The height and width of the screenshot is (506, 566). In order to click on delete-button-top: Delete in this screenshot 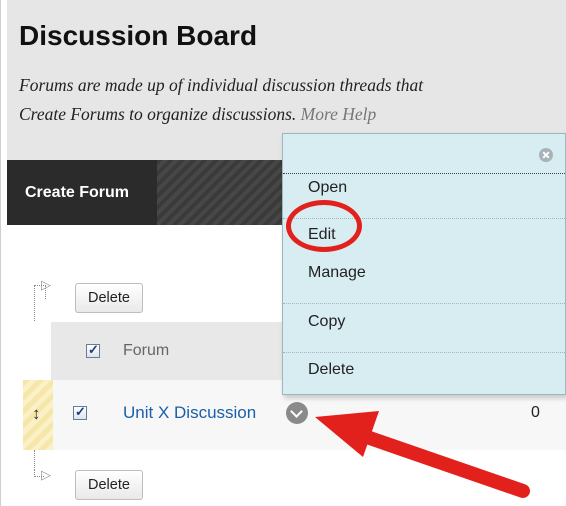, I will do `click(109, 298)`.